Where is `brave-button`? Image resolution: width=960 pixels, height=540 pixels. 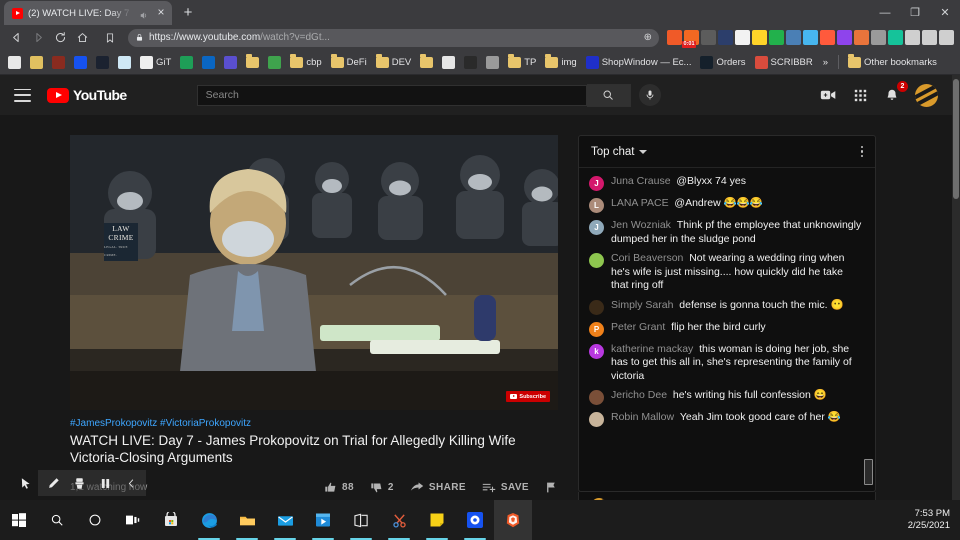
brave-button is located at coordinates (513, 520).